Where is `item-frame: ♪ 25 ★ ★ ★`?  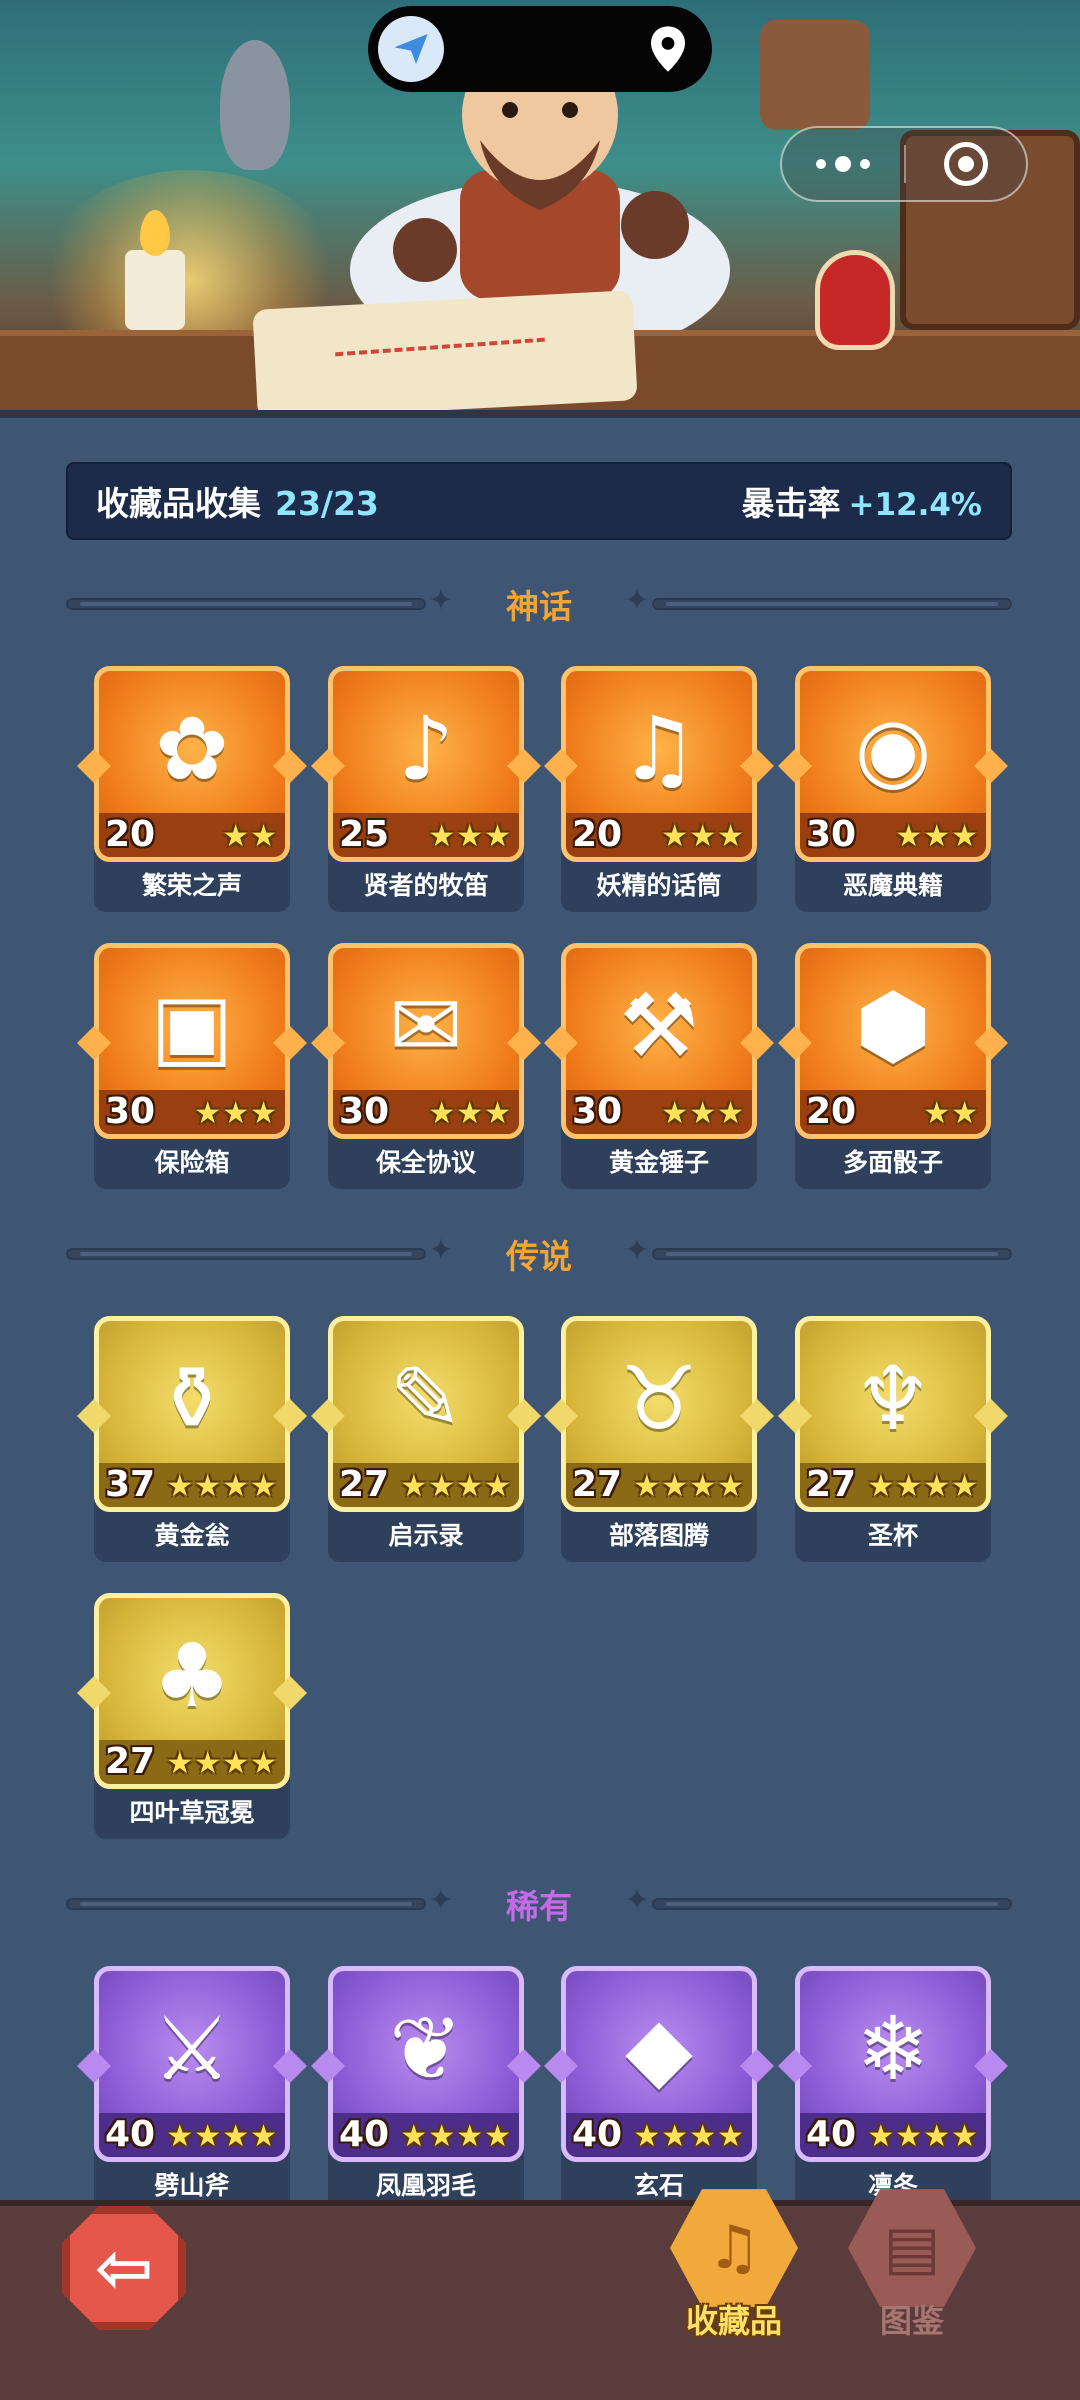 item-frame: ♪ 25 ★ ★ ★ is located at coordinates (426, 764).